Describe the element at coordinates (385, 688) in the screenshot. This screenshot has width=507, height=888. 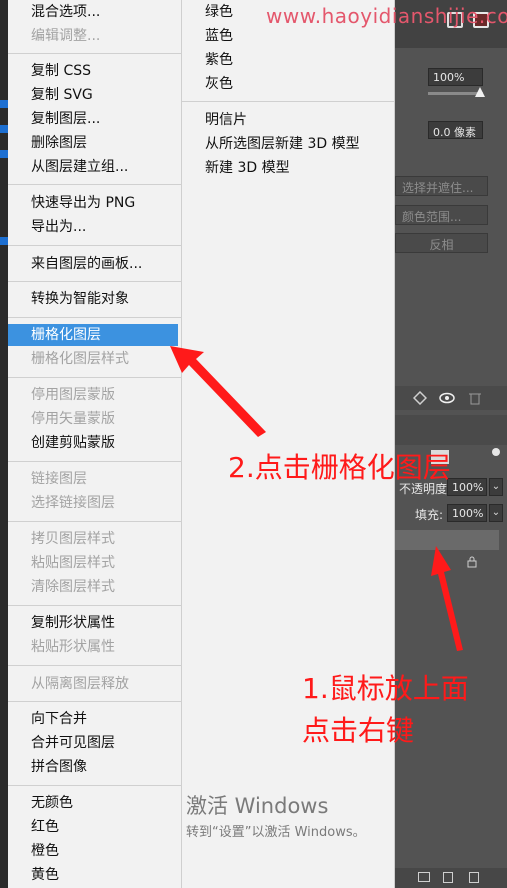
I see `annotation-step1-line1: 1.鼠标放上面` at that location.